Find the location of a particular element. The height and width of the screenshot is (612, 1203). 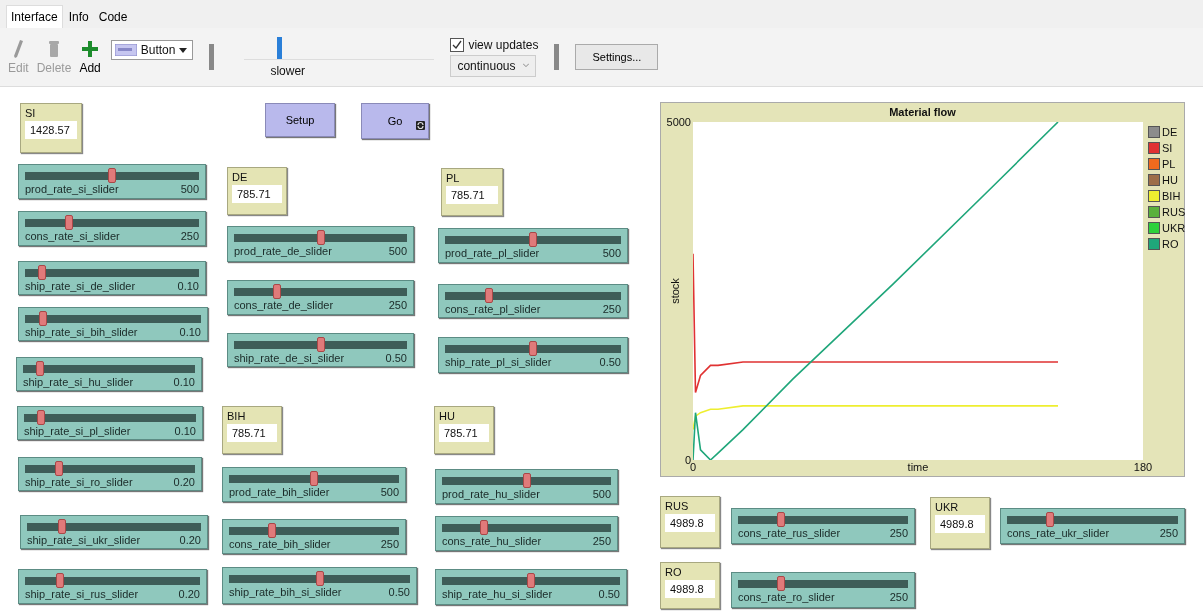

monitor-label: RUS is located at coordinates (677, 506).